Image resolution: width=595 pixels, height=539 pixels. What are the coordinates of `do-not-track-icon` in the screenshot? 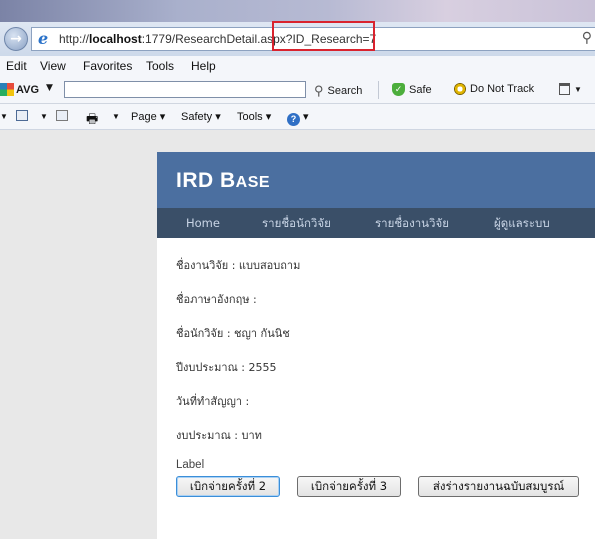 It's located at (460, 89).